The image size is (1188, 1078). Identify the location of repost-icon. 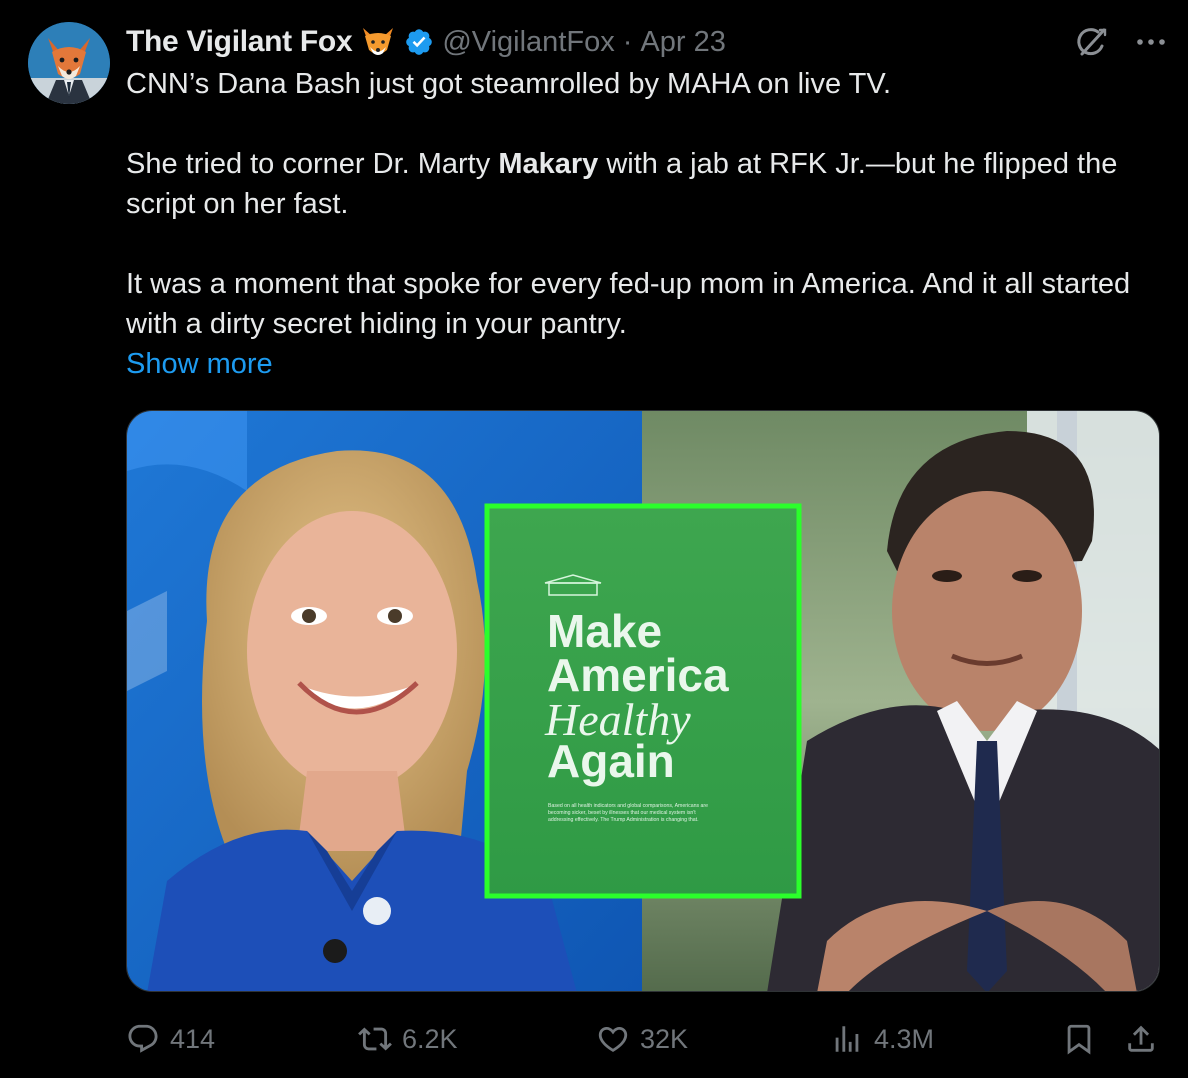
(375, 1039).